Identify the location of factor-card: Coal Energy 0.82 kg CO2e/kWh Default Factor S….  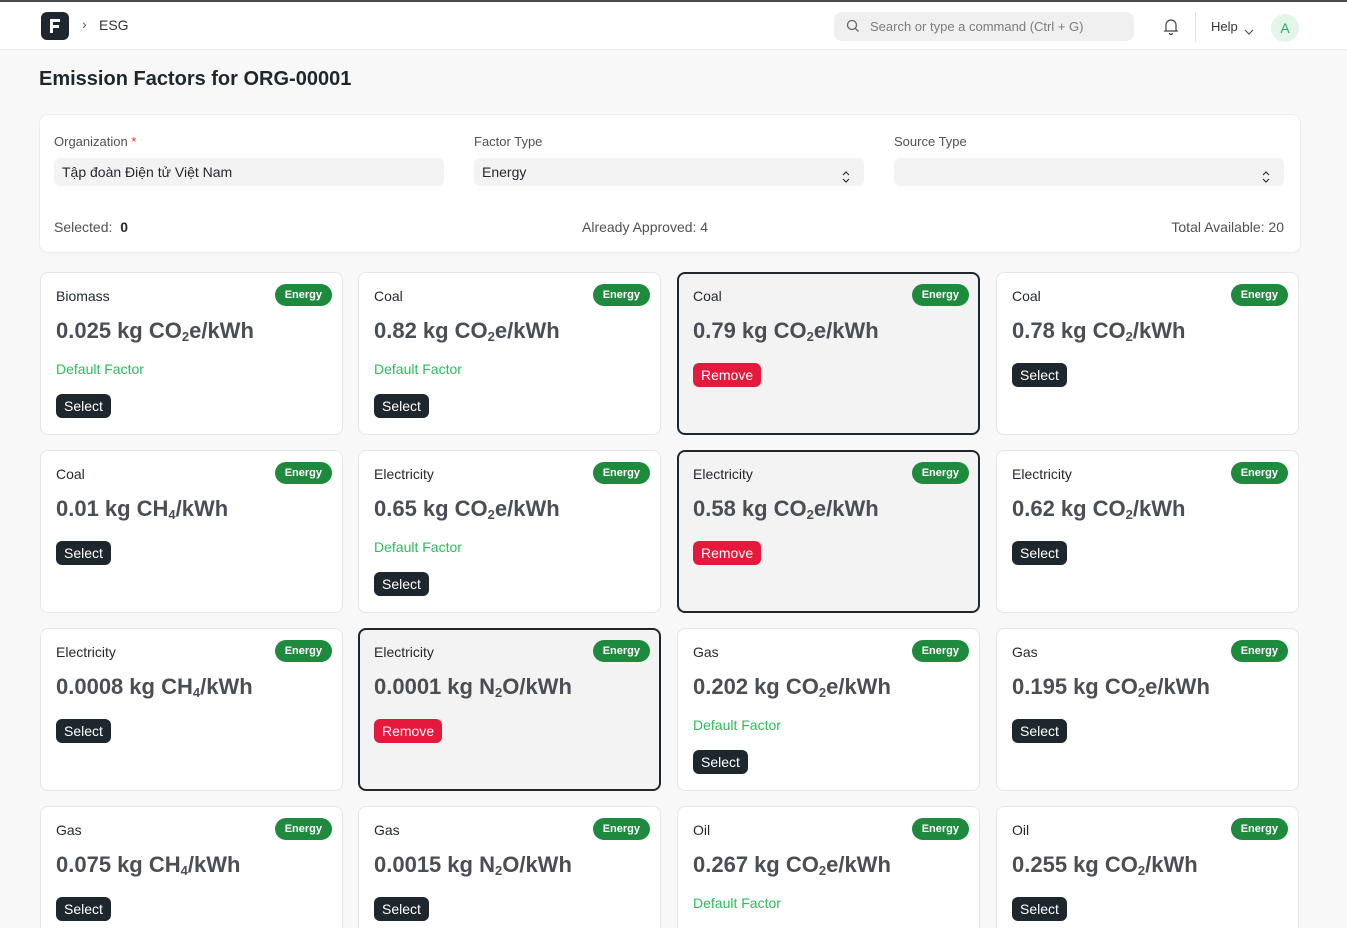
(509, 353).